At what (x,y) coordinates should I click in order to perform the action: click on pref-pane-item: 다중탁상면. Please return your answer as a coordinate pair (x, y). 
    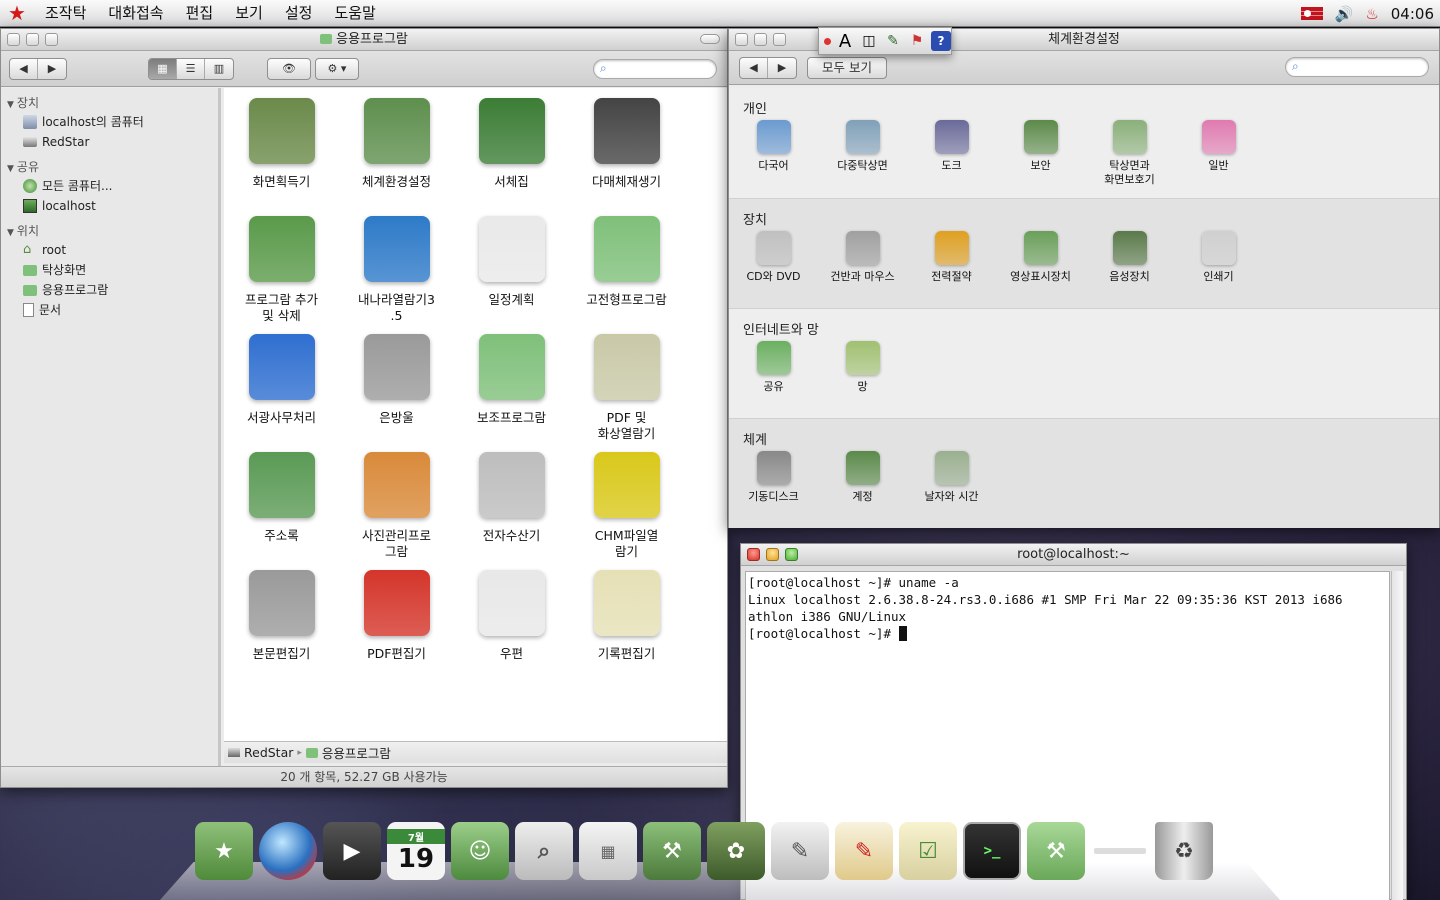
    Looking at the image, I should click on (862, 153).